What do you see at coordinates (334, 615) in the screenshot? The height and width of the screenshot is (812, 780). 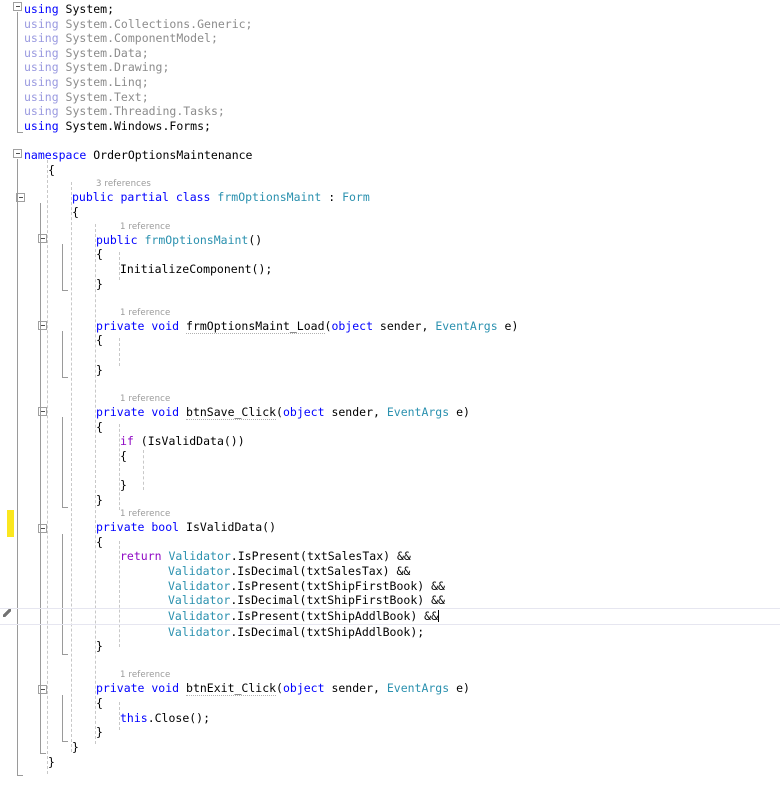 I see `code-token: .IsPresent(txtShipAddlBook) &&` at bounding box center [334, 615].